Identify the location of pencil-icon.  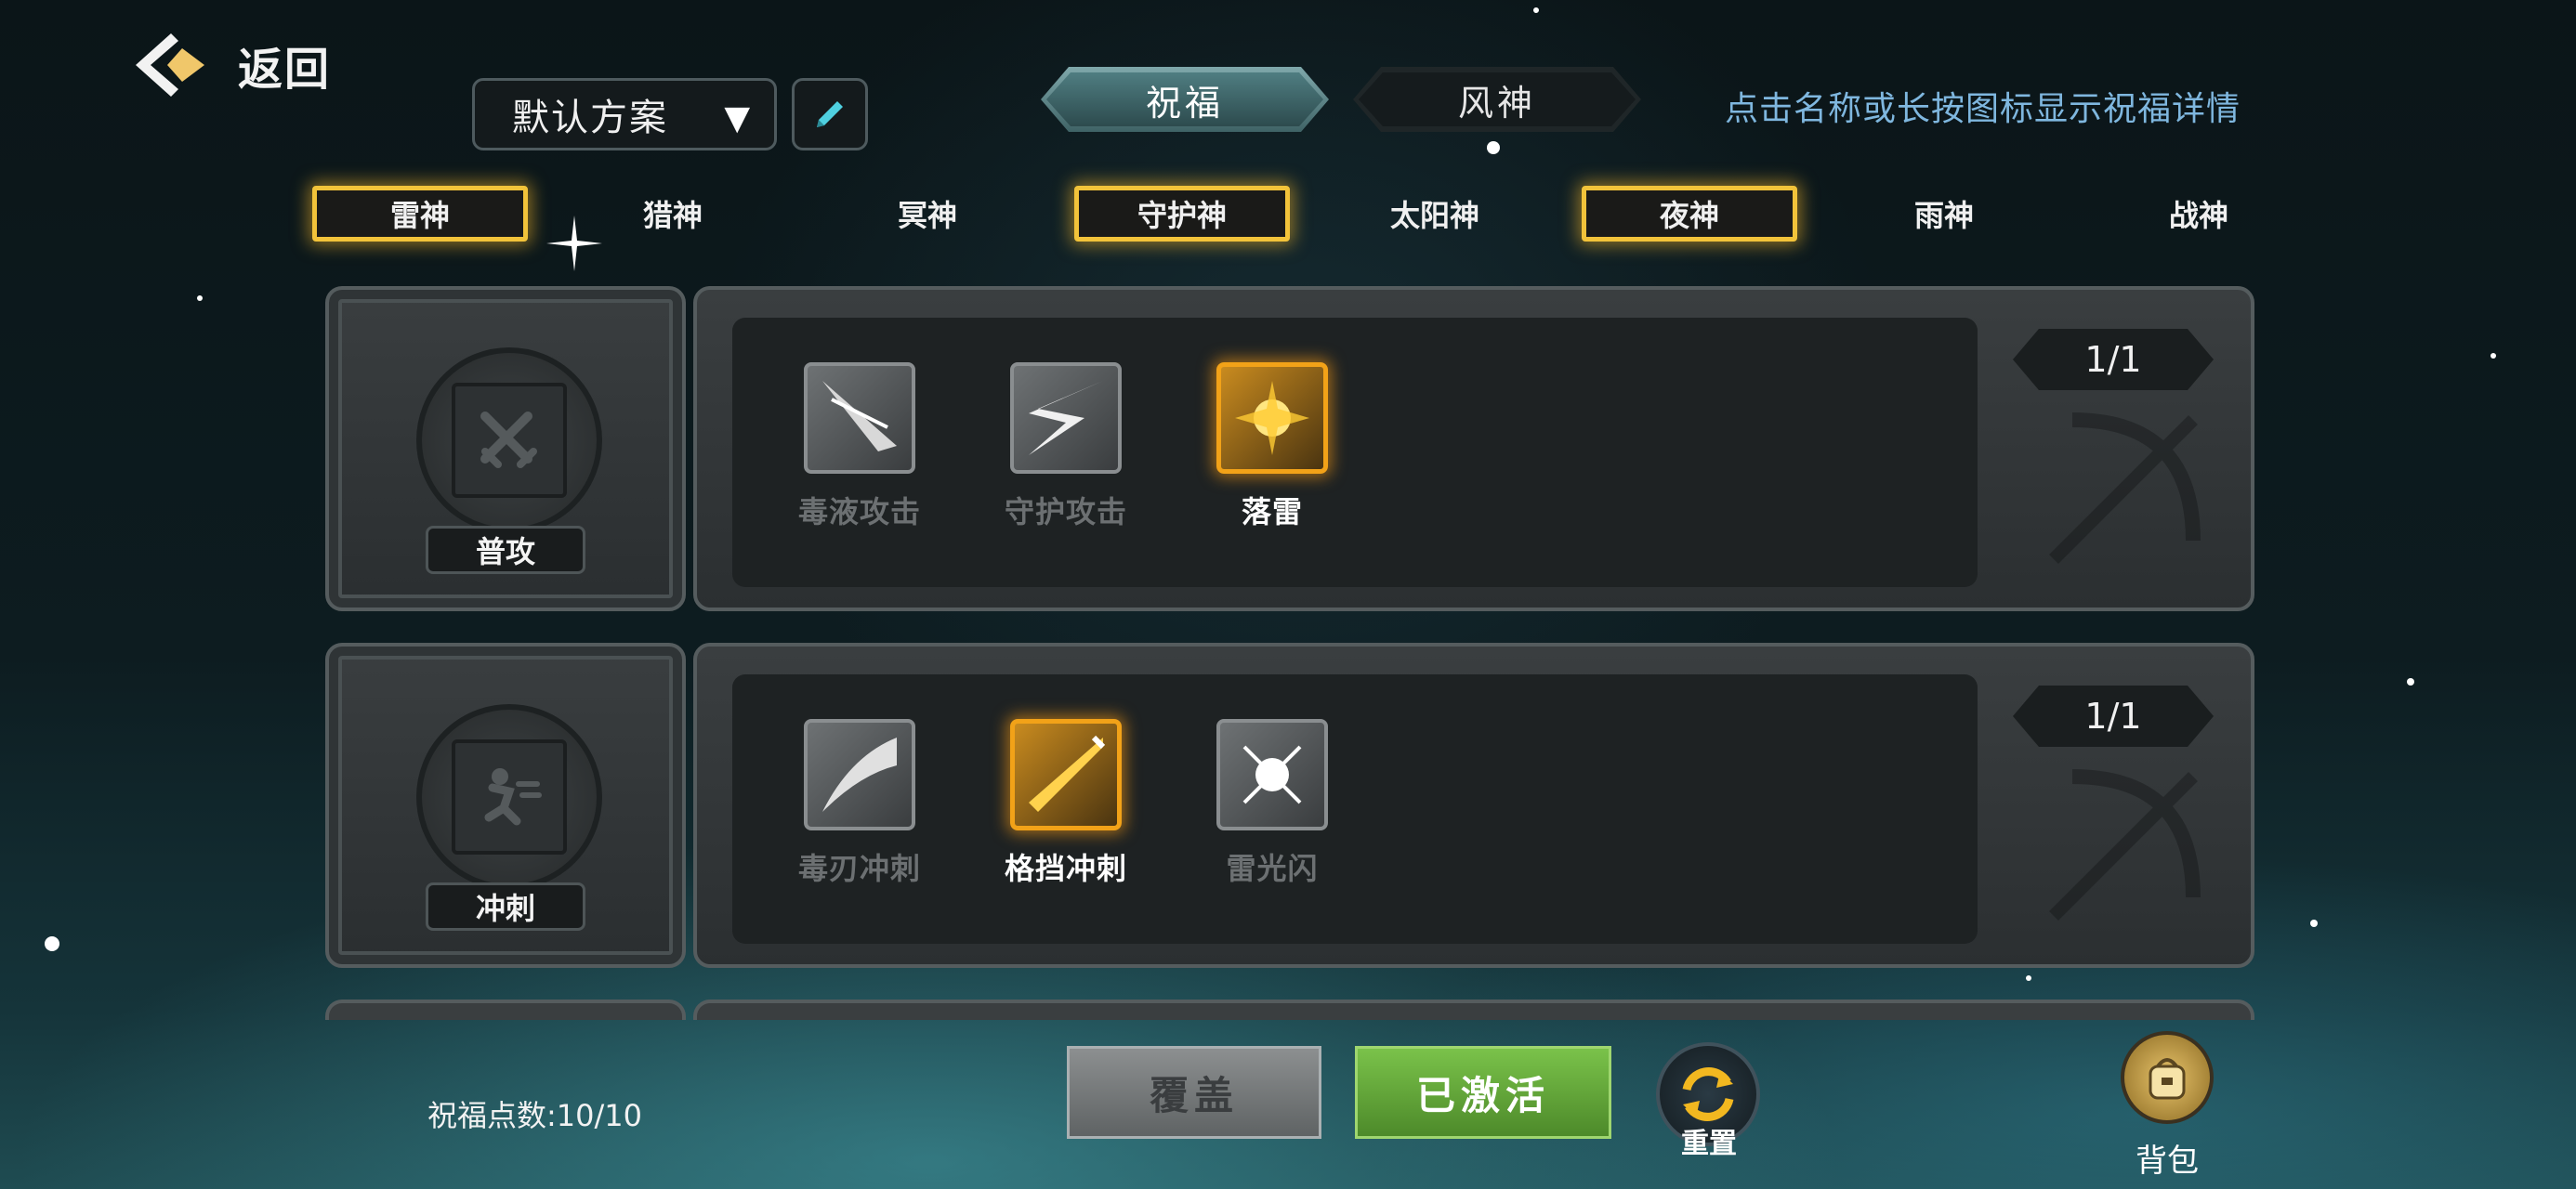
(830, 114).